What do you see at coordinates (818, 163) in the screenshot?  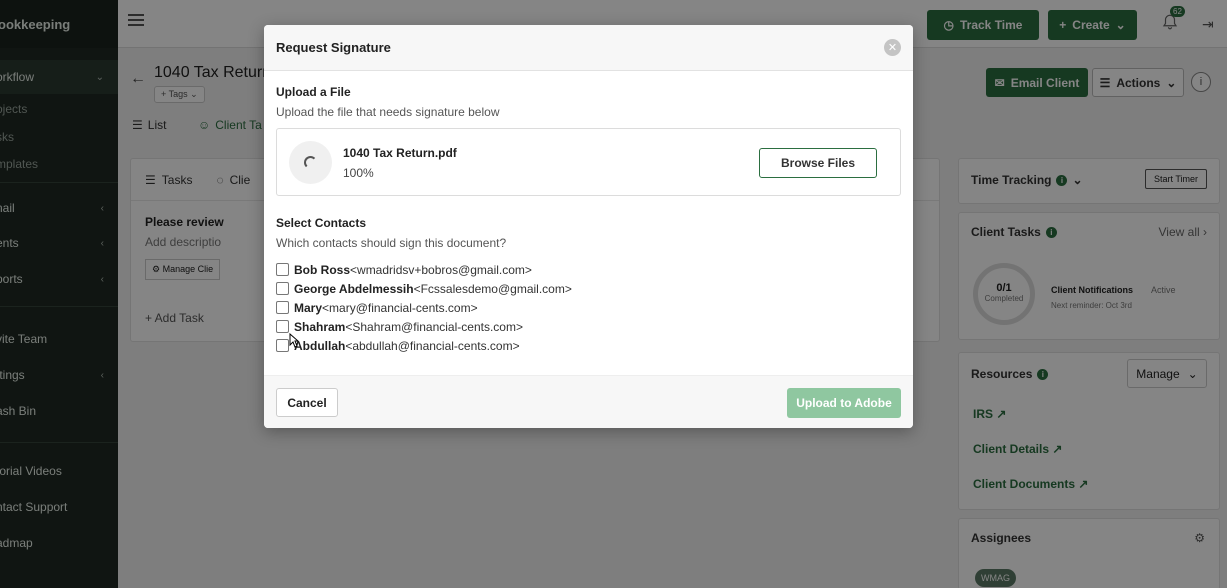 I see `browse-files-button: Browse Files` at bounding box center [818, 163].